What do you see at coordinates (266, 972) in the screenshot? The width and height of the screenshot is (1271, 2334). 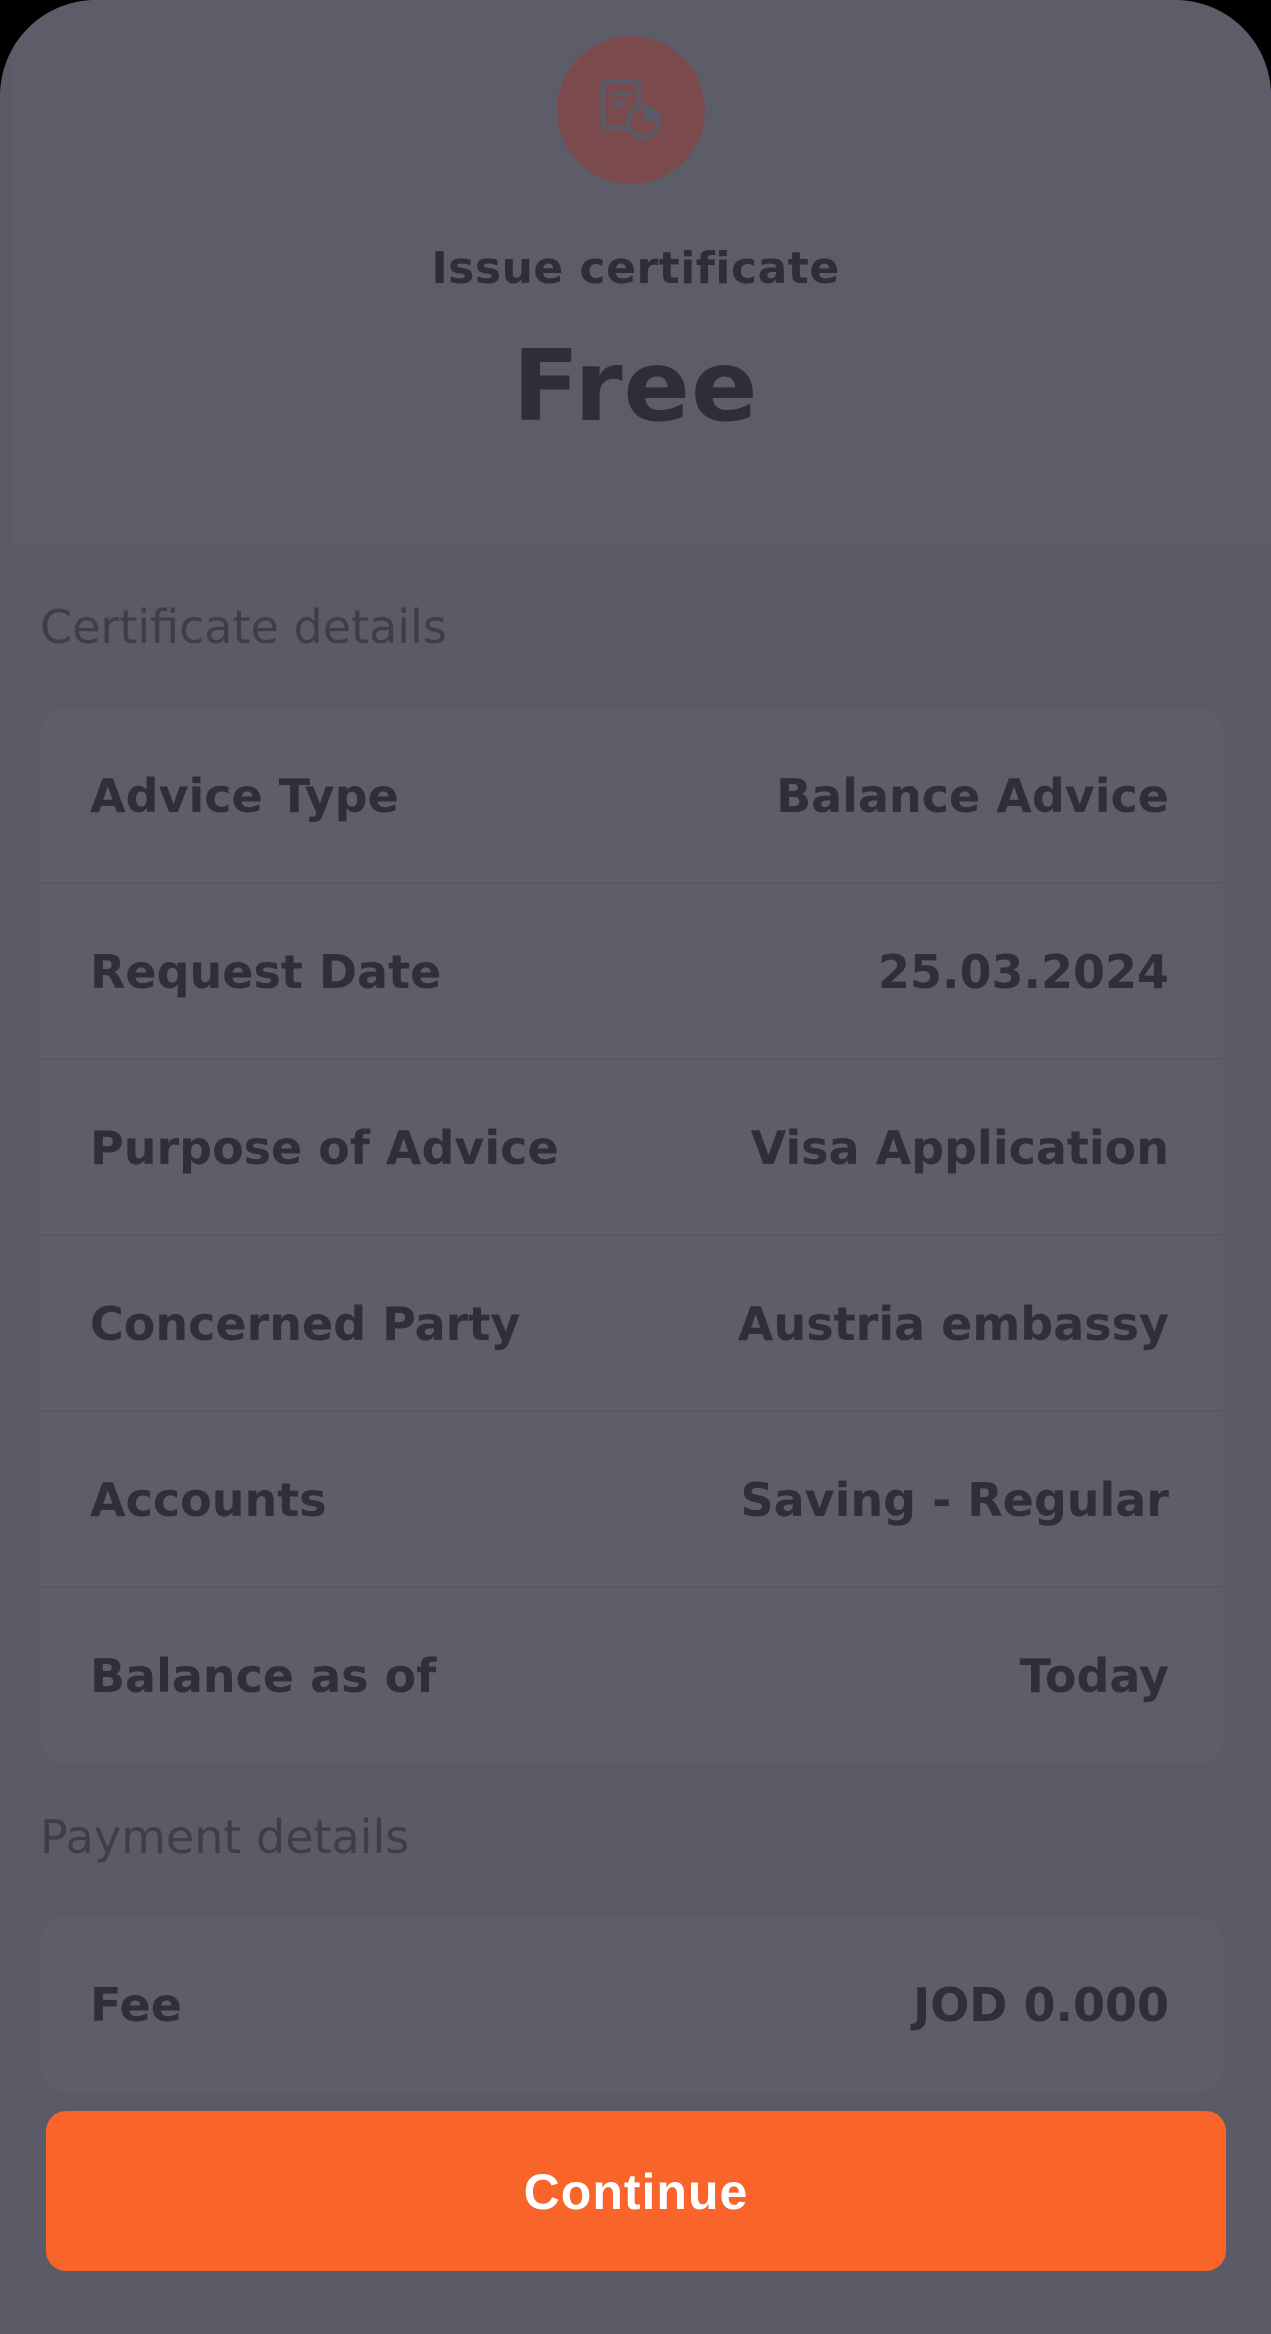 I see `detail-label: Request Date` at bounding box center [266, 972].